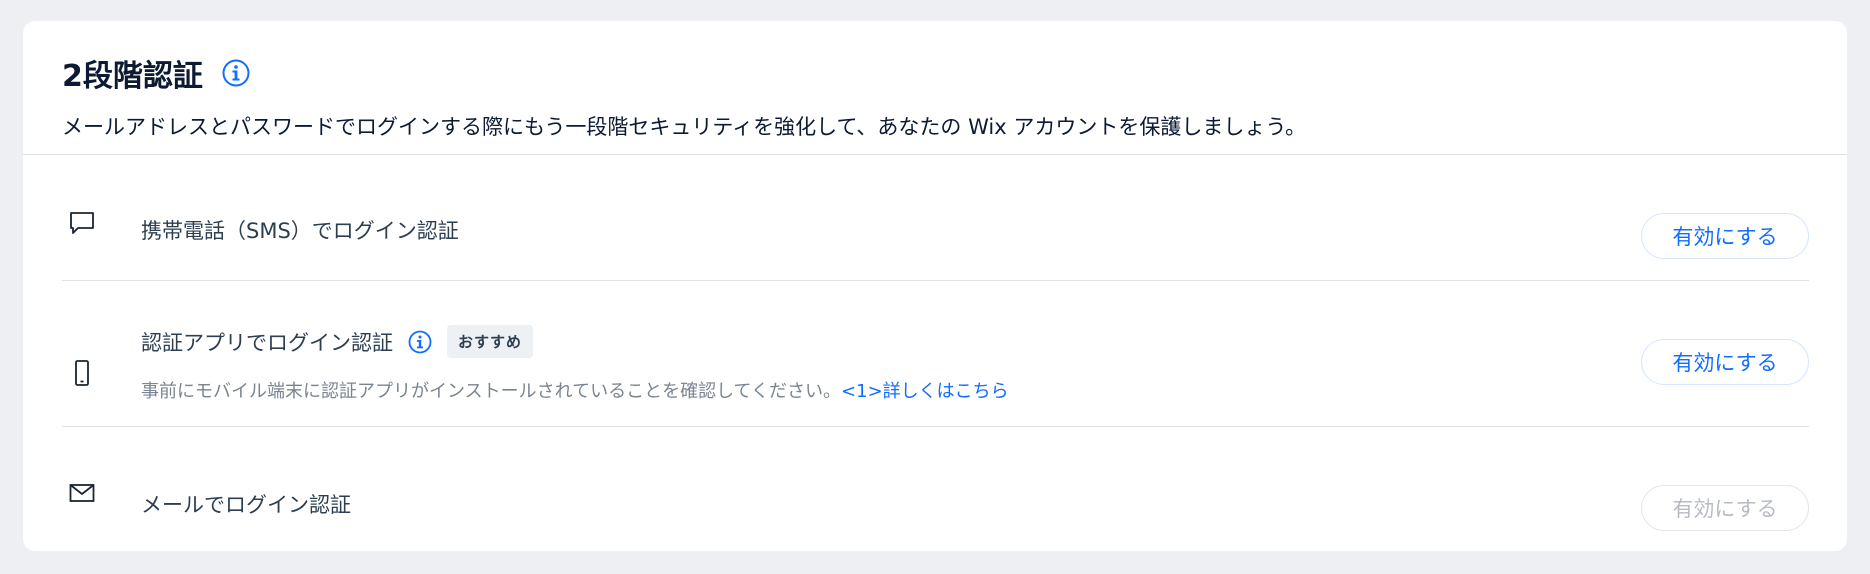 The image size is (1870, 574). I want to click on envelope-icon, so click(82, 493).